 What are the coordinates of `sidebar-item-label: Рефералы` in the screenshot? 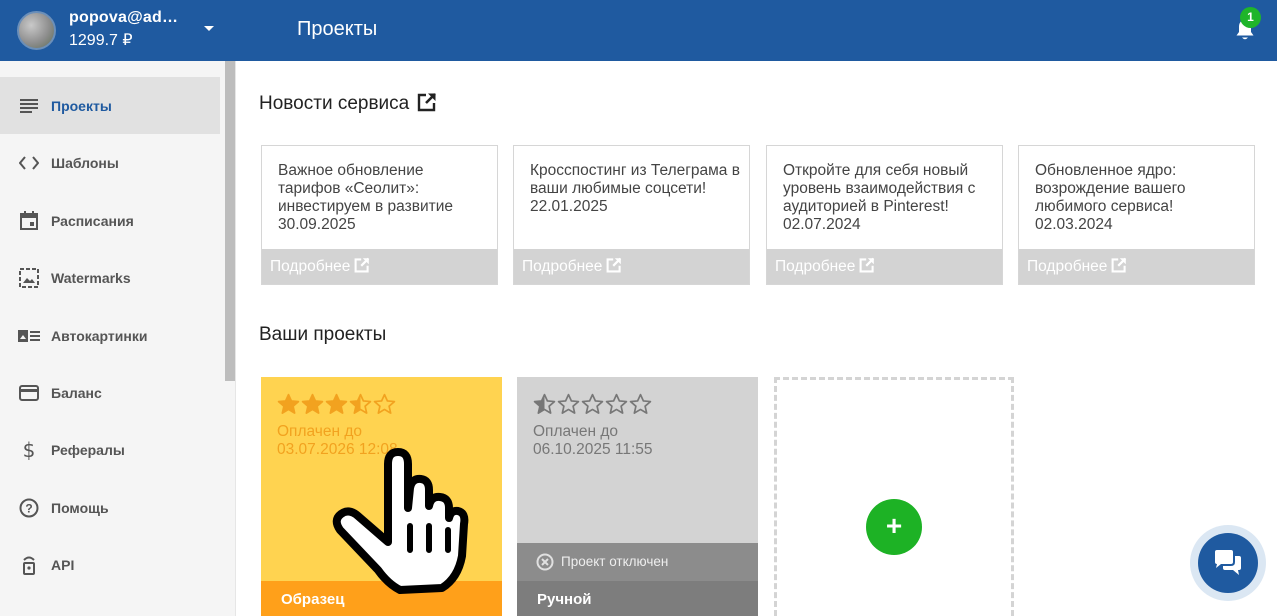 It's located at (88, 449).